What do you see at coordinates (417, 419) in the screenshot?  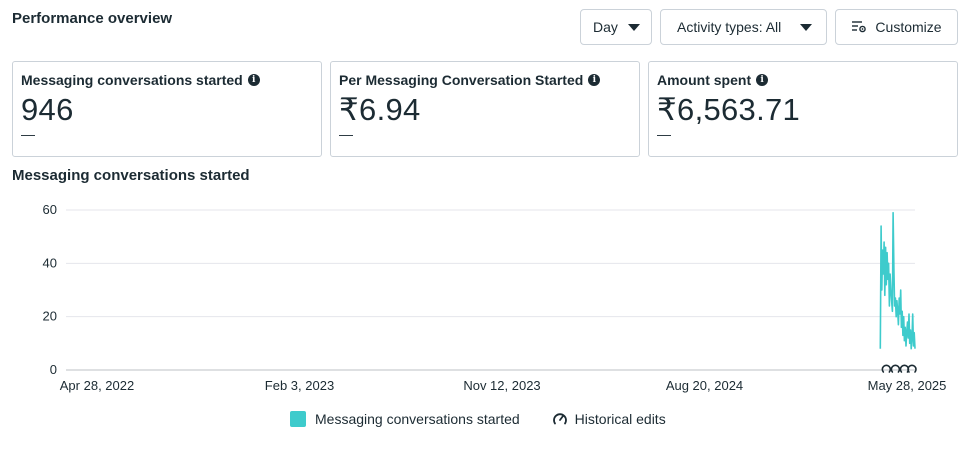 I see `legend-label: Messaging conversations started` at bounding box center [417, 419].